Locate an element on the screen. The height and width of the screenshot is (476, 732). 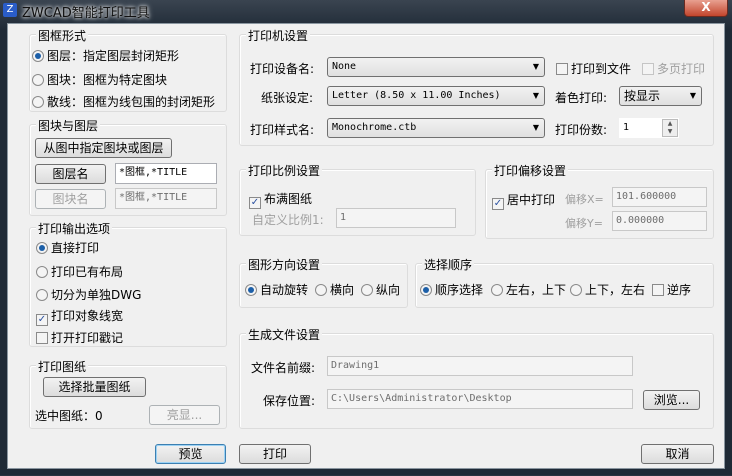
radio-label: 自动旋转 is located at coordinates (284, 290).